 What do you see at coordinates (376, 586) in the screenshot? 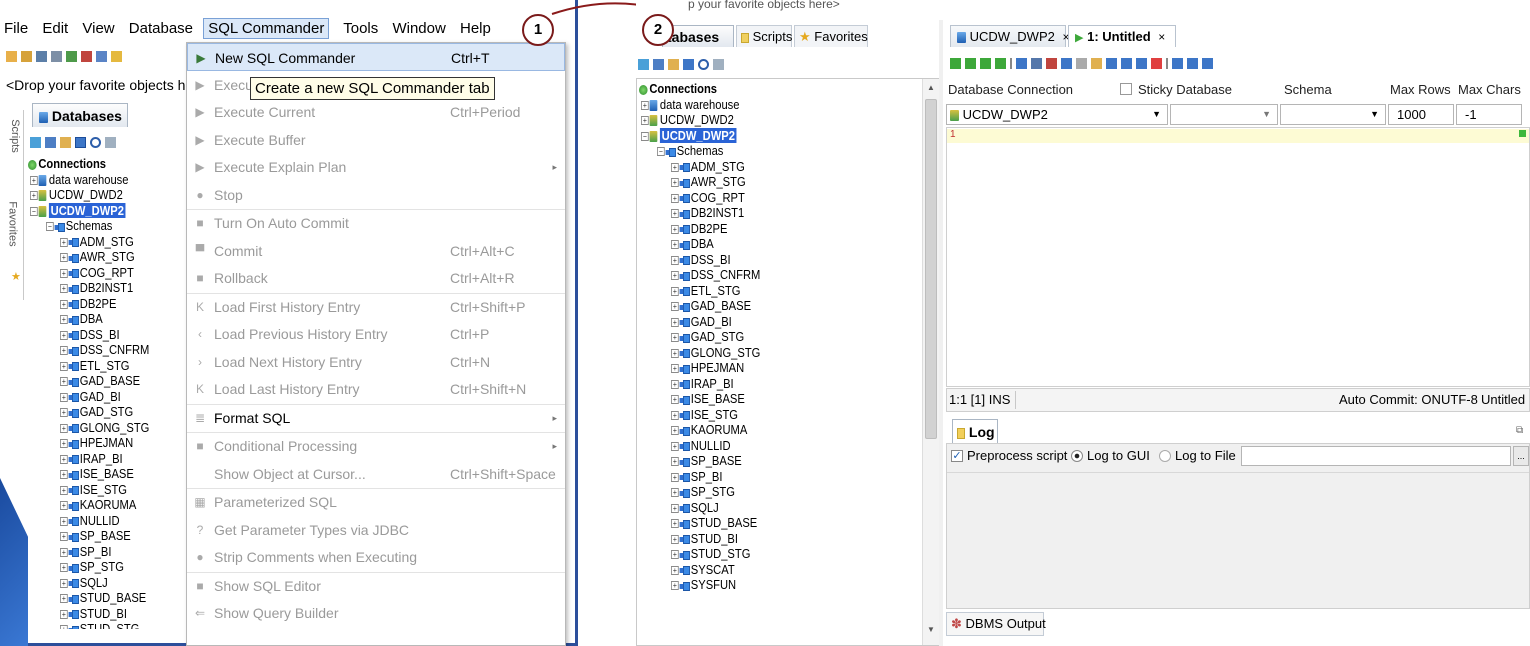
I see `menu-item-show-sql-editor: ■ Show SQL Editor` at bounding box center [376, 586].